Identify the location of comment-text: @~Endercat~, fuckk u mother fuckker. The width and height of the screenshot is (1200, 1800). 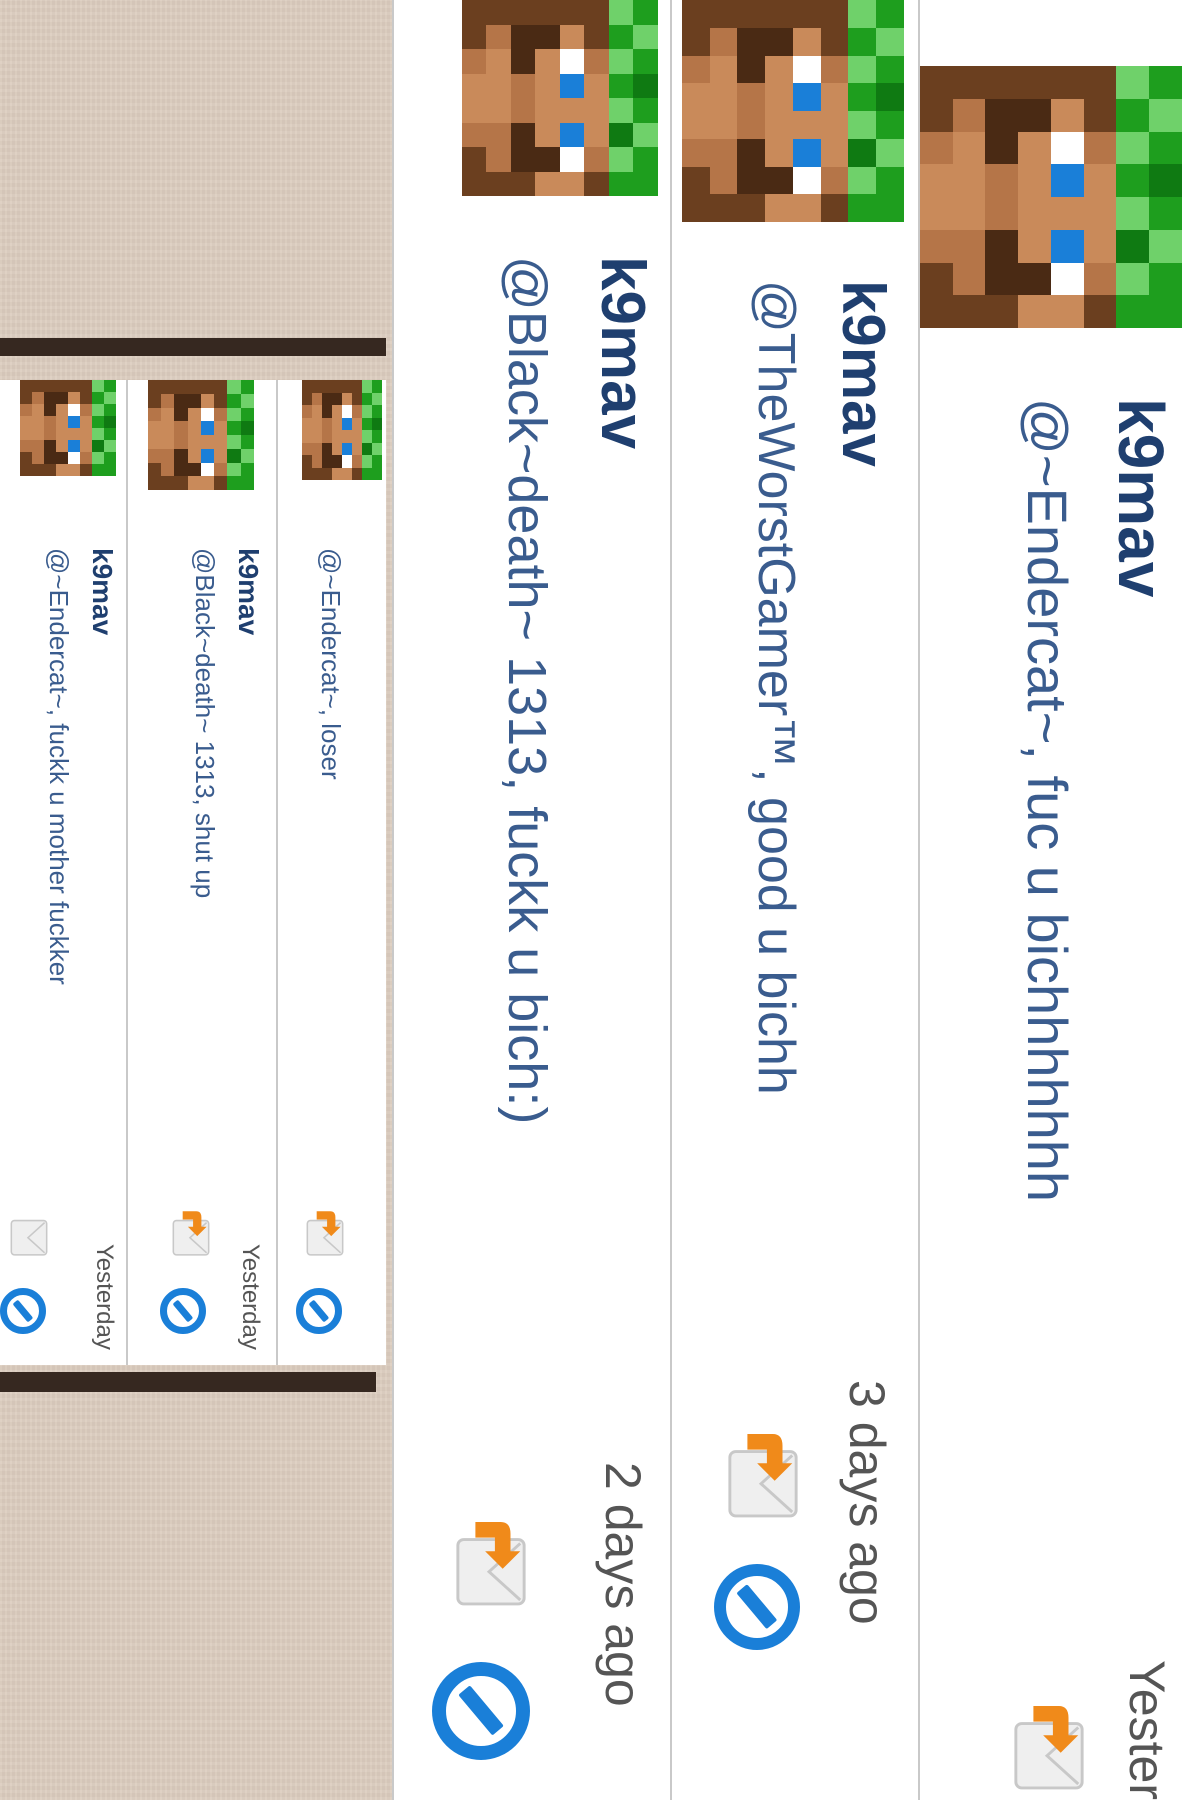
(59, 766).